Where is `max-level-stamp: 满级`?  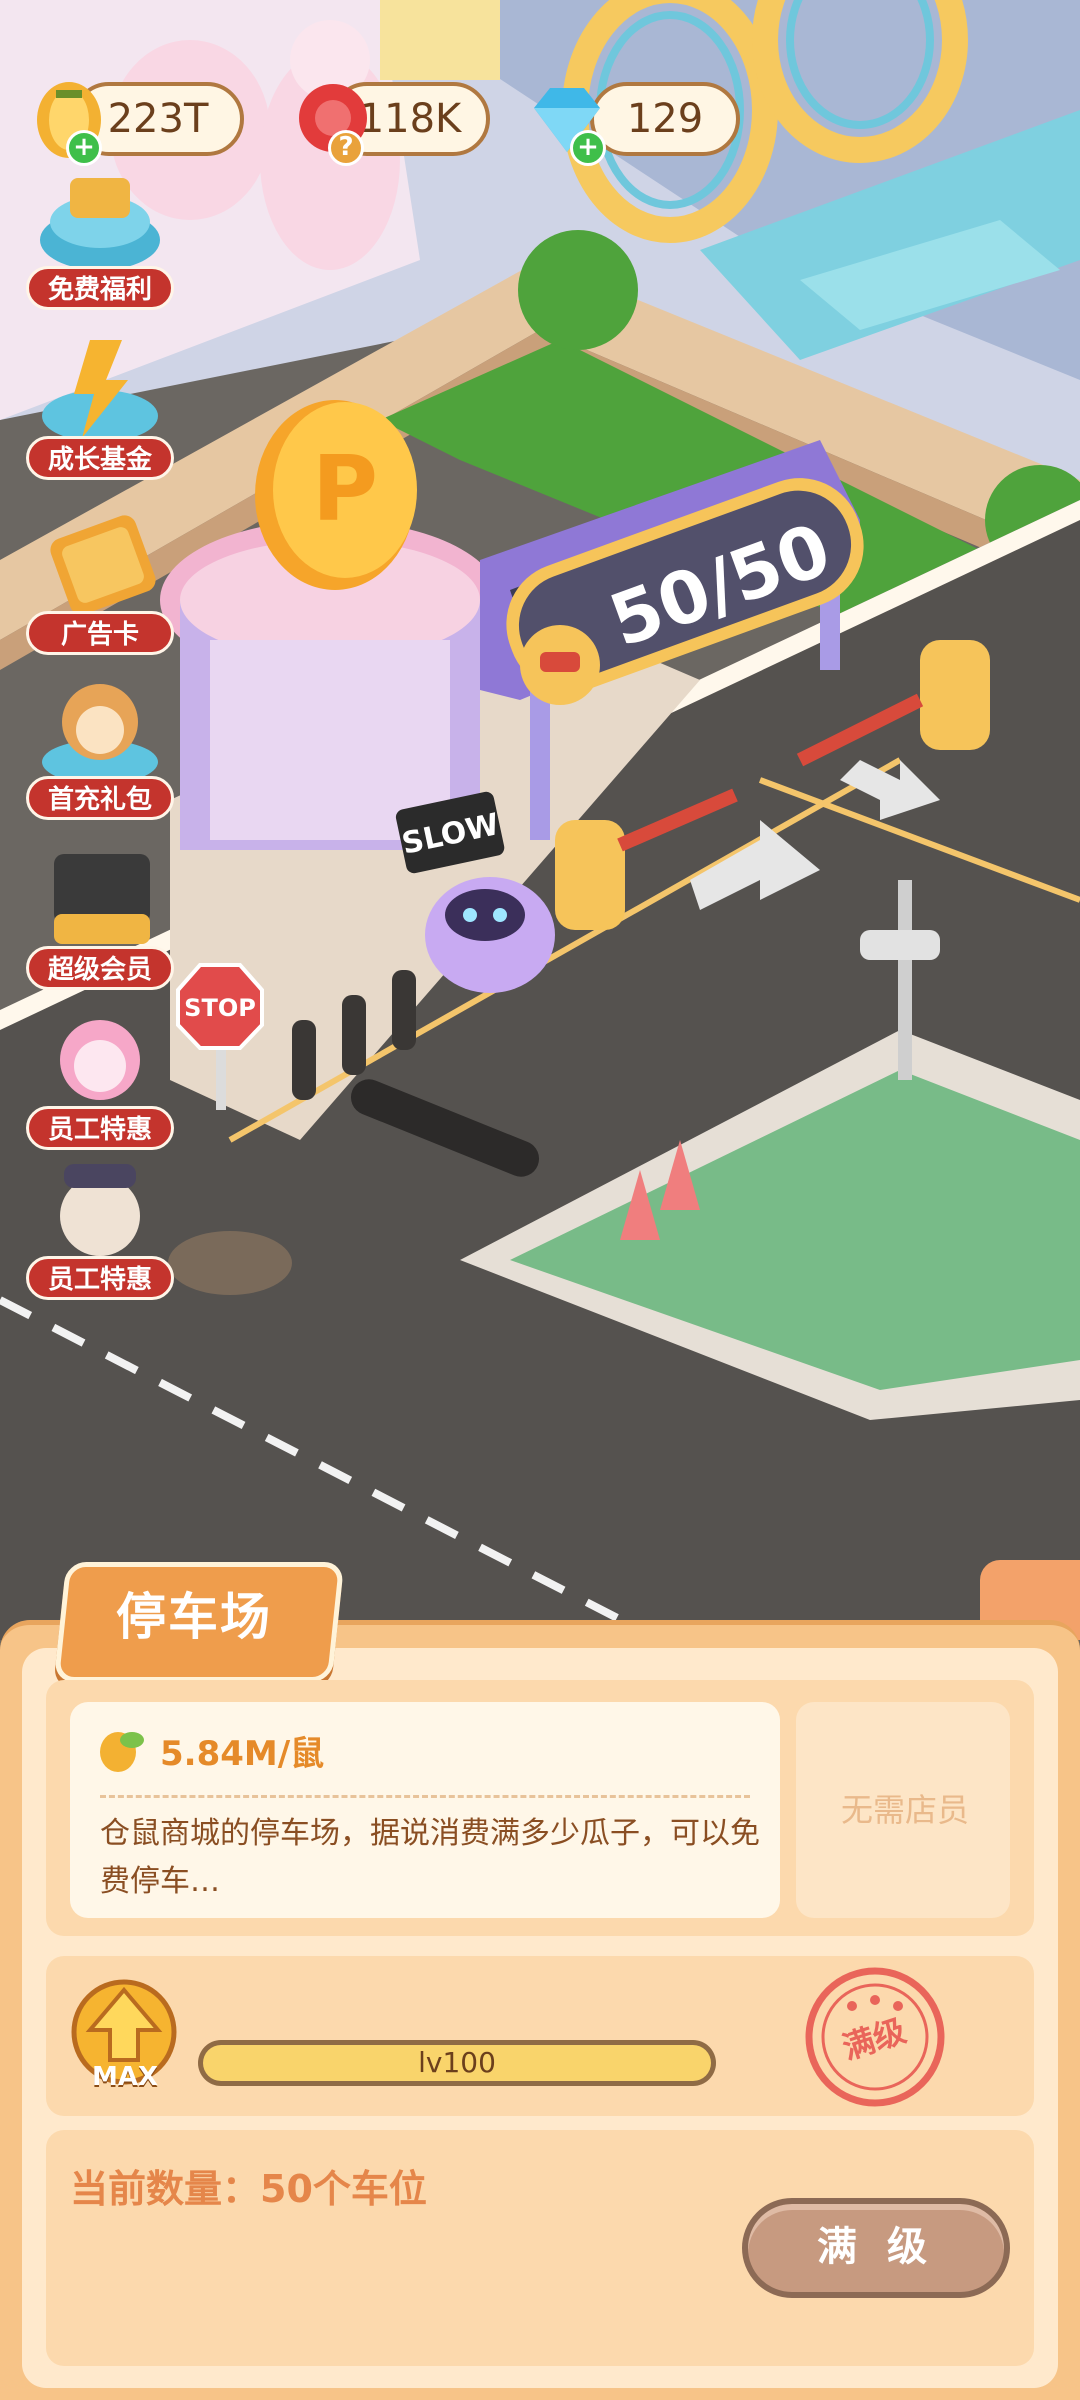 max-level-stamp: 满级 is located at coordinates (875, 2037).